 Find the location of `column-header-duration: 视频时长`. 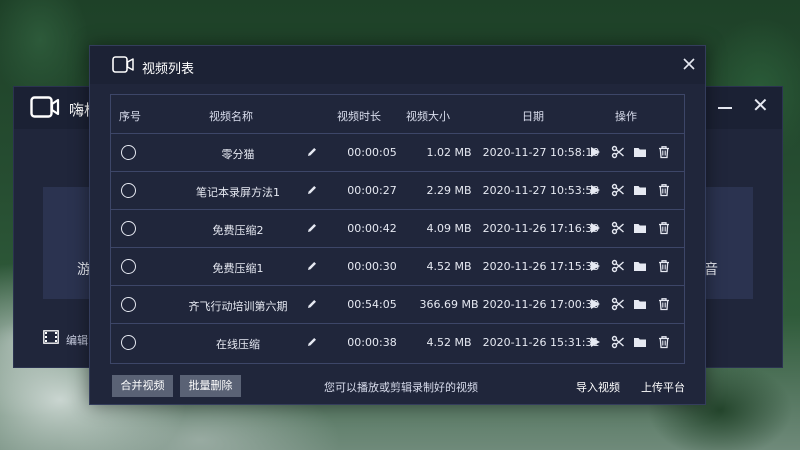

column-header-duration: 视频时长 is located at coordinates (359, 116).